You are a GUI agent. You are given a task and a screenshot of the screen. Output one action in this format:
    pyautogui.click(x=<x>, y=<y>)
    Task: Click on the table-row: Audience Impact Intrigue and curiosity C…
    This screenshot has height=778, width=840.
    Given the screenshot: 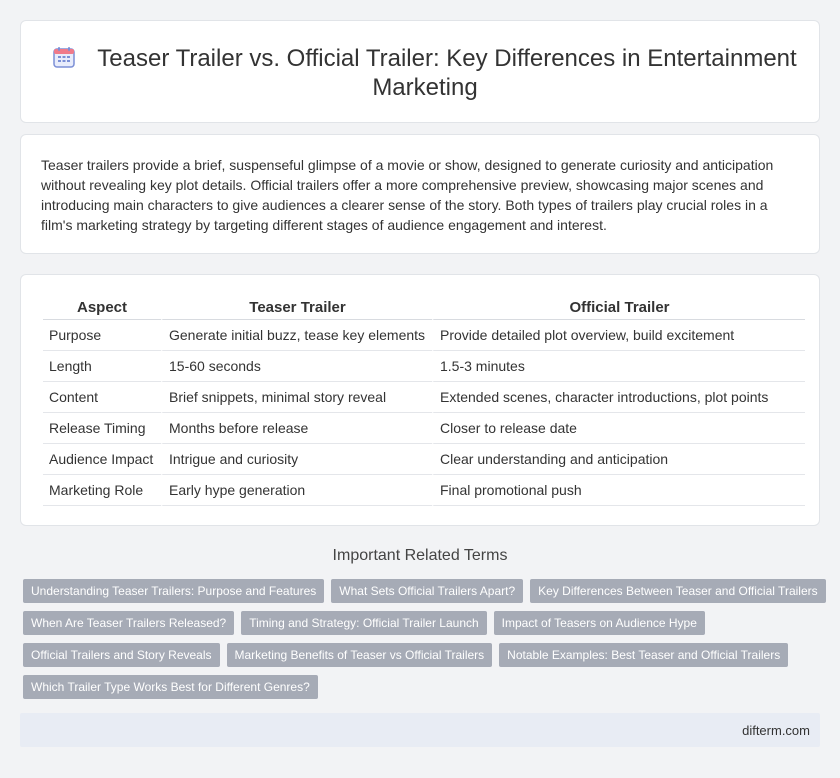 What is the action you would take?
    pyautogui.click(x=424, y=459)
    